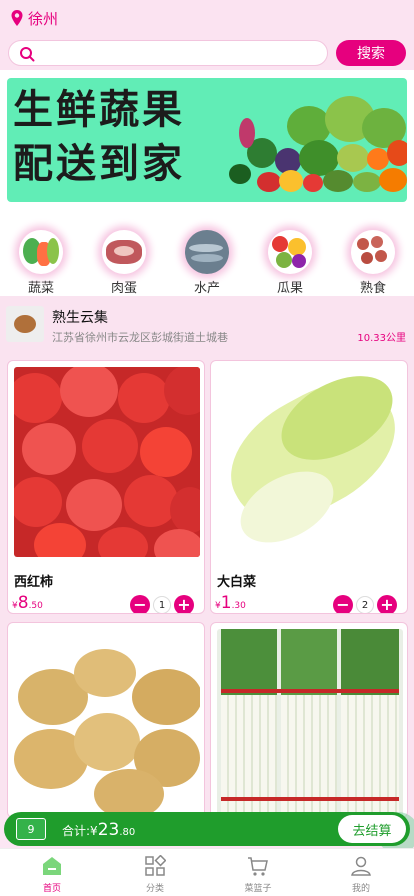 Image resolution: width=414 pixels, height=896 pixels. I want to click on store-address: 江苏省徐州市云龙区彭城街道土城巷, so click(140, 337).